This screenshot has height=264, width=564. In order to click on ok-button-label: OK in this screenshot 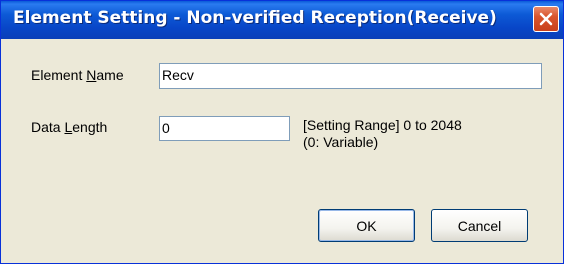, I will do `click(366, 225)`.